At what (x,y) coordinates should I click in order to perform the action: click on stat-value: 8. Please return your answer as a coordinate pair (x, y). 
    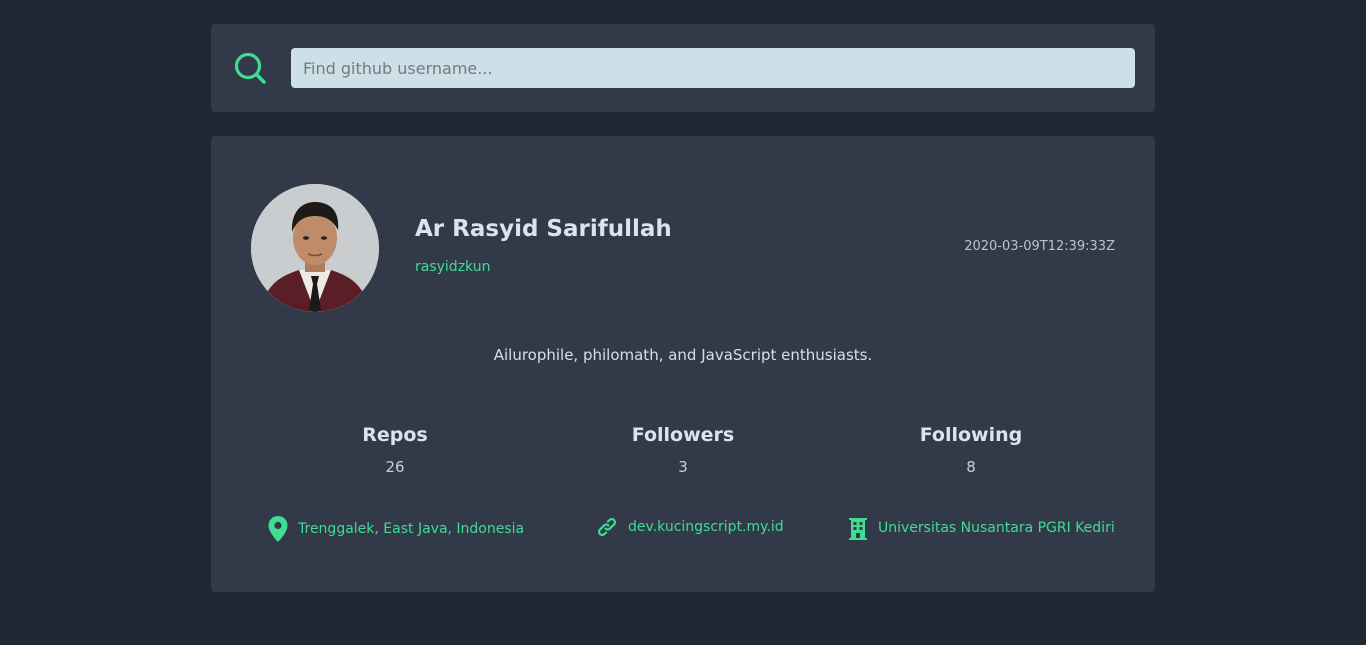
    Looking at the image, I should click on (971, 467).